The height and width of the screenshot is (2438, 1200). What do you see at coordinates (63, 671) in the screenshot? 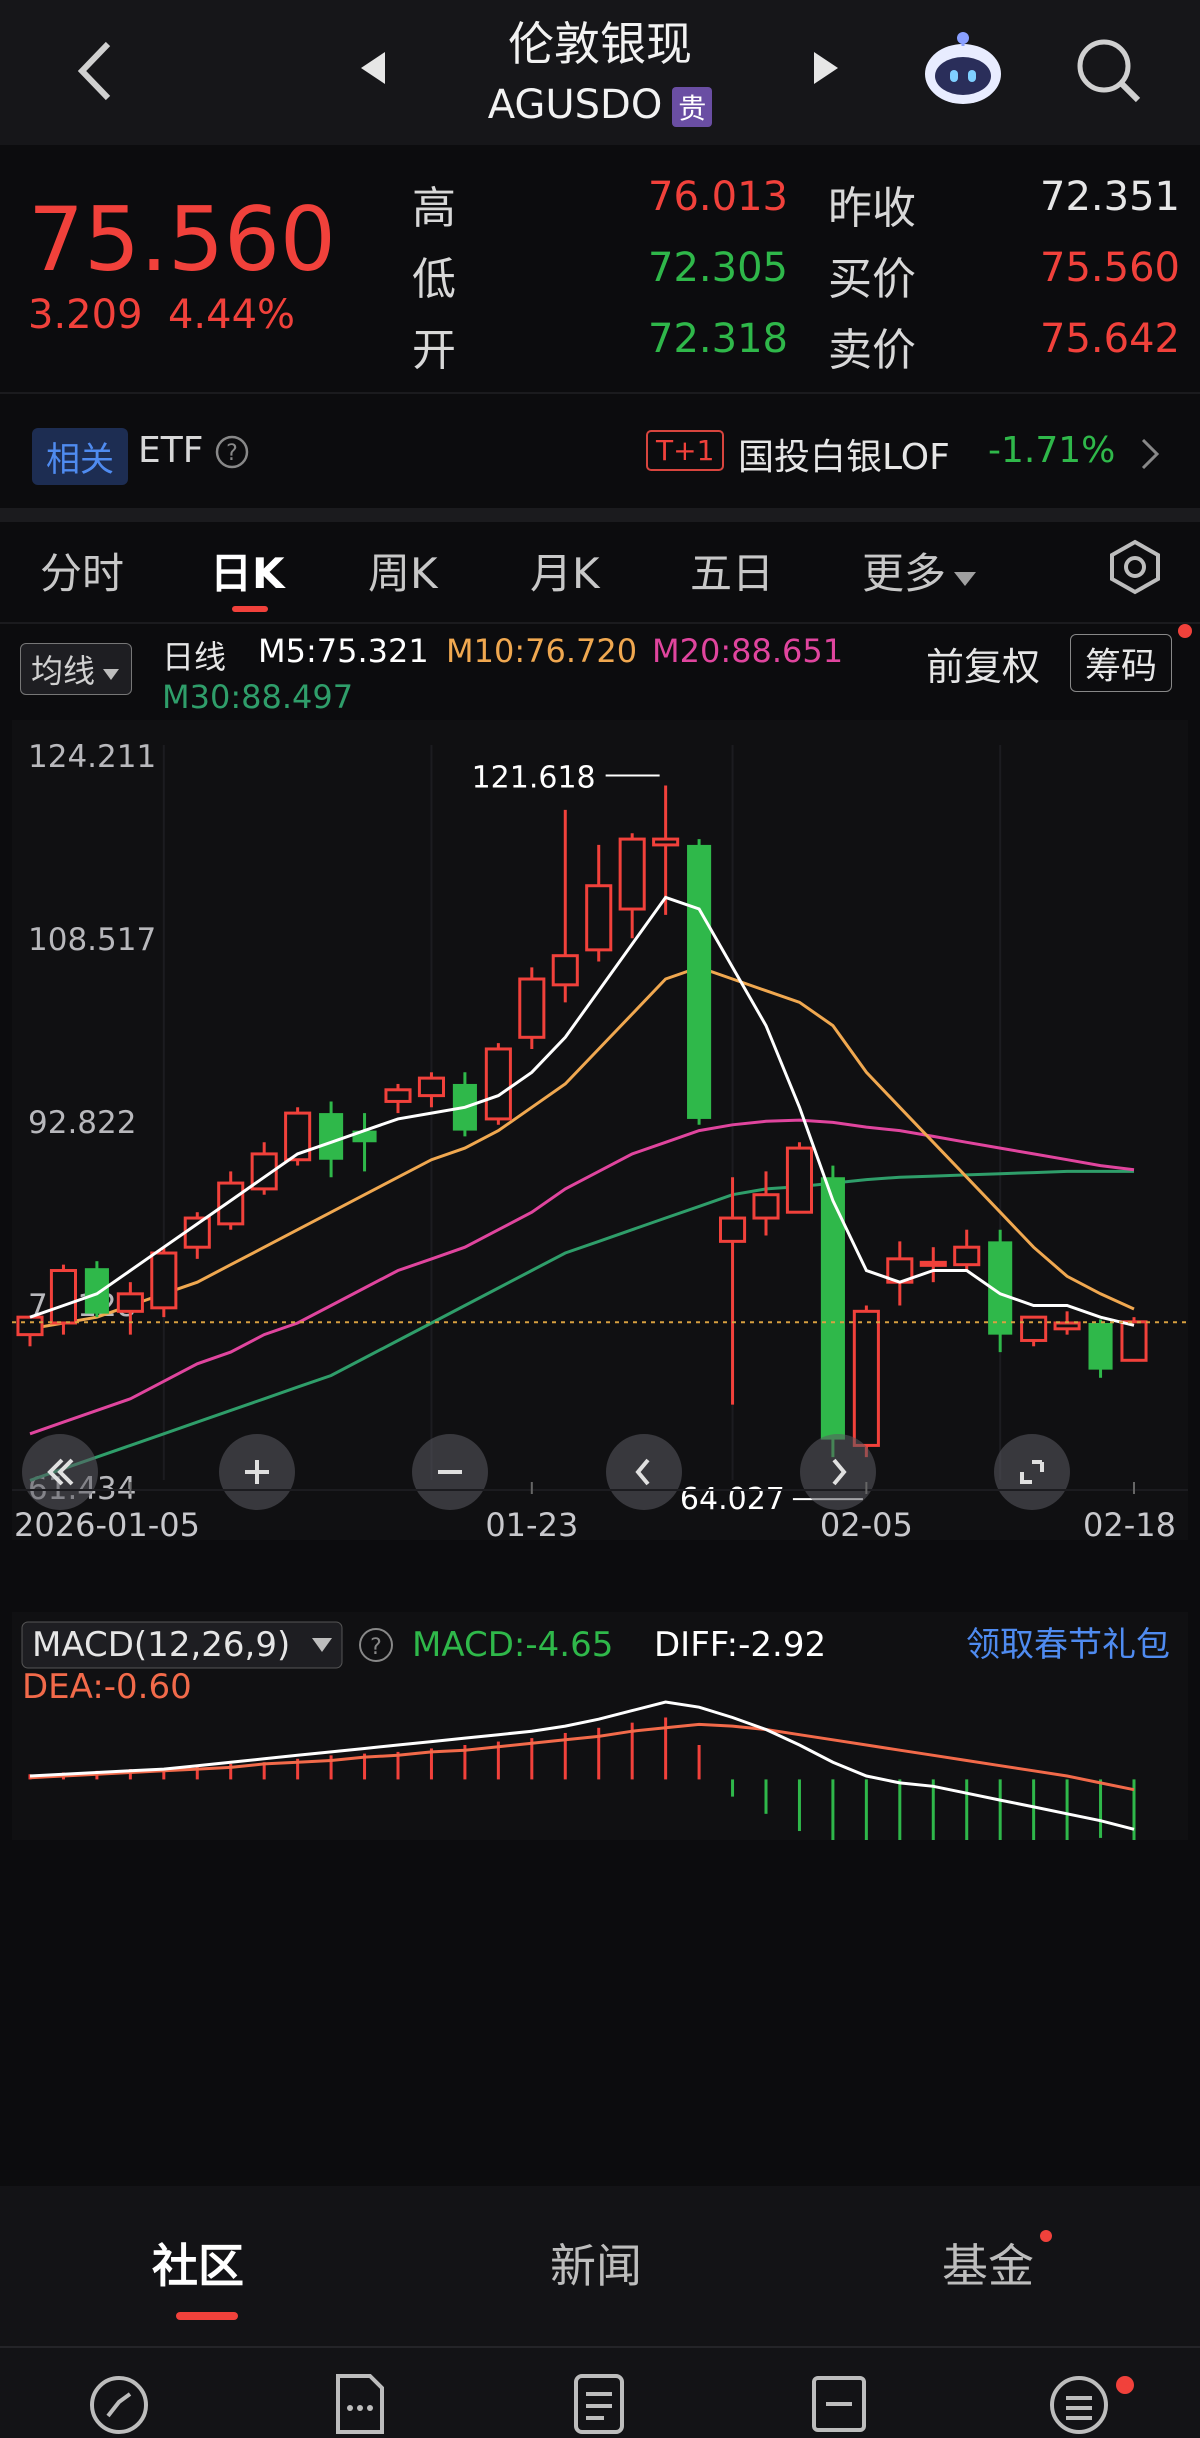
I see `ma-selector-label: 均线` at bounding box center [63, 671].